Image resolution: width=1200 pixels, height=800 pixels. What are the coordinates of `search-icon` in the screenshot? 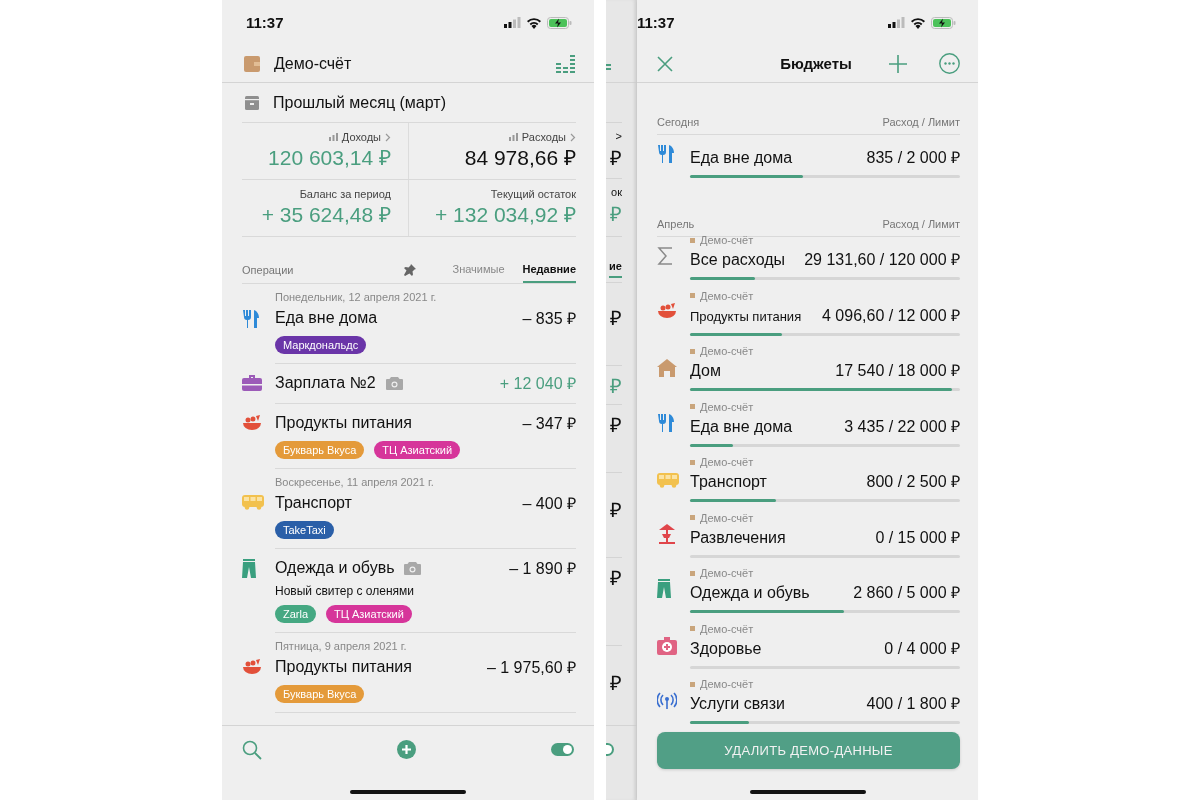 It's located at (252, 750).